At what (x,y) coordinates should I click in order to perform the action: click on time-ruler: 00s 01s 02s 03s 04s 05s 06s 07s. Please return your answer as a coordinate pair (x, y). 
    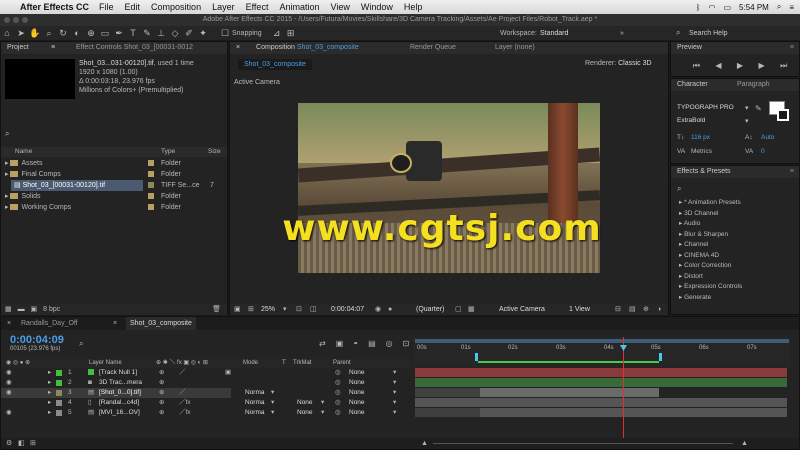
    Looking at the image, I should click on (602, 352).